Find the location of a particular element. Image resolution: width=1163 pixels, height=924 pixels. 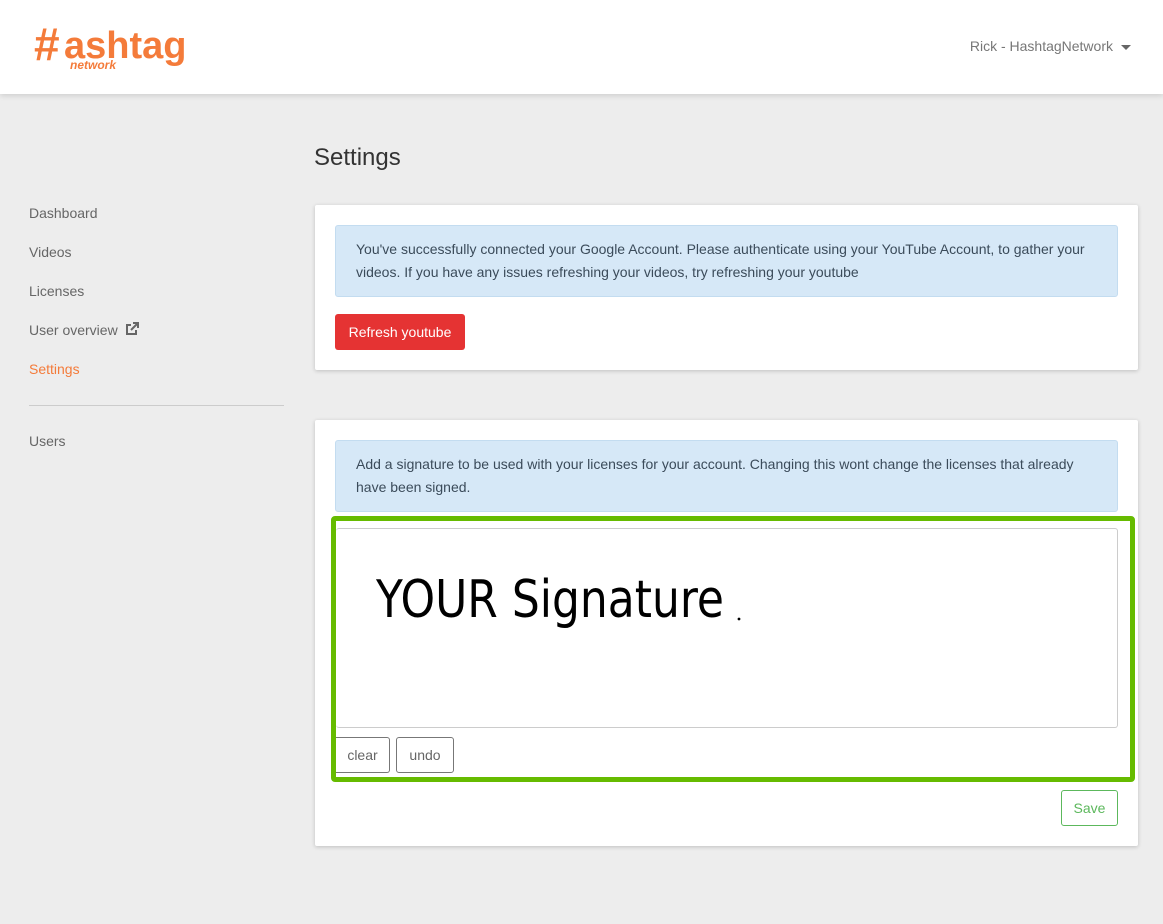

clear-button: clear is located at coordinates (363, 755).